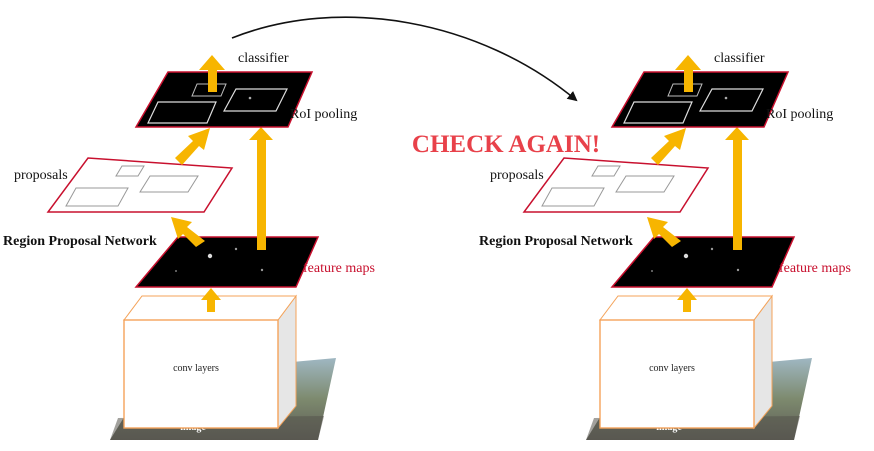 The image size is (874, 451). What do you see at coordinates (506, 144) in the screenshot?
I see `check-again-banner: CHECK AGAIN!` at bounding box center [506, 144].